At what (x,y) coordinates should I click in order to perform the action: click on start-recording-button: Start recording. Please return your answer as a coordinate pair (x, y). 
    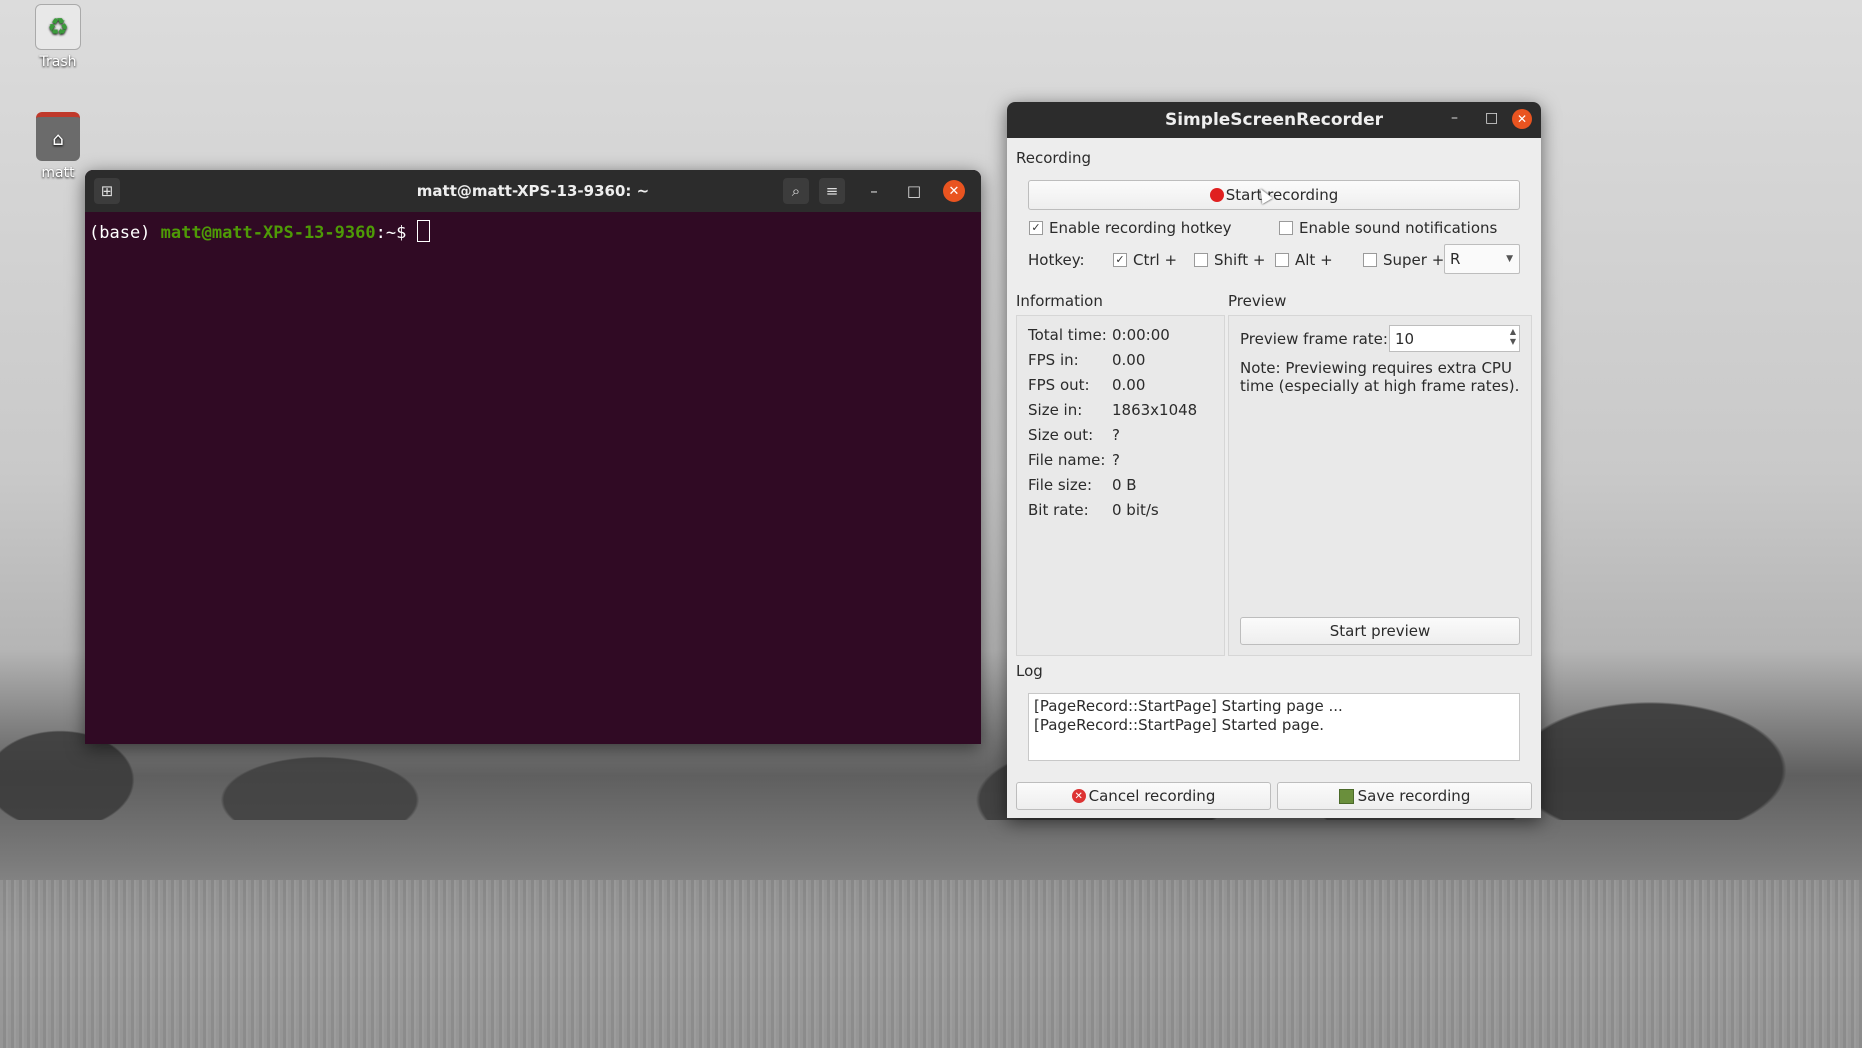
    Looking at the image, I should click on (1274, 195).